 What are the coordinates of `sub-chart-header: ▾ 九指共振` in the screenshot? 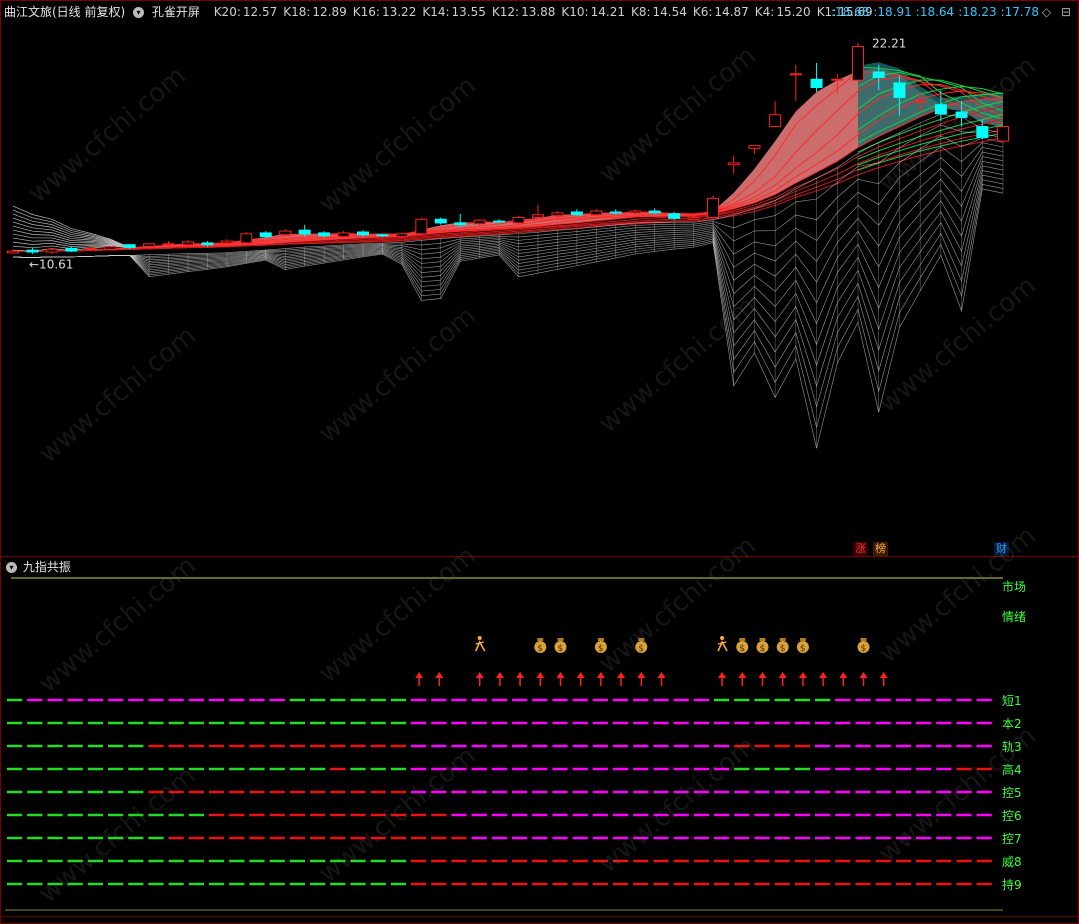 It's located at (38, 567).